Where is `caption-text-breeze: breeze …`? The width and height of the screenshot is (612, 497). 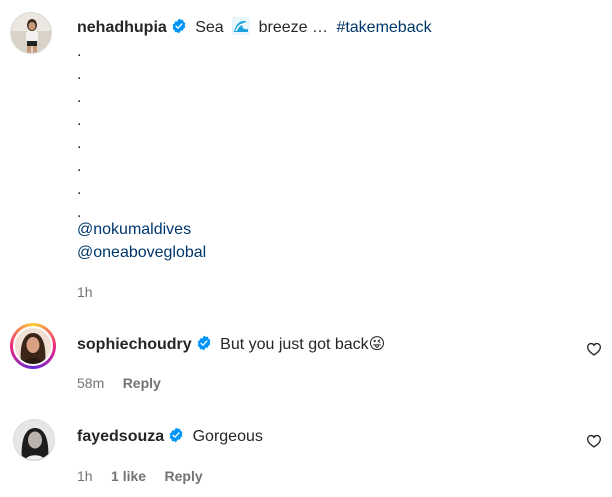
caption-text-breeze: breeze … is located at coordinates (293, 27).